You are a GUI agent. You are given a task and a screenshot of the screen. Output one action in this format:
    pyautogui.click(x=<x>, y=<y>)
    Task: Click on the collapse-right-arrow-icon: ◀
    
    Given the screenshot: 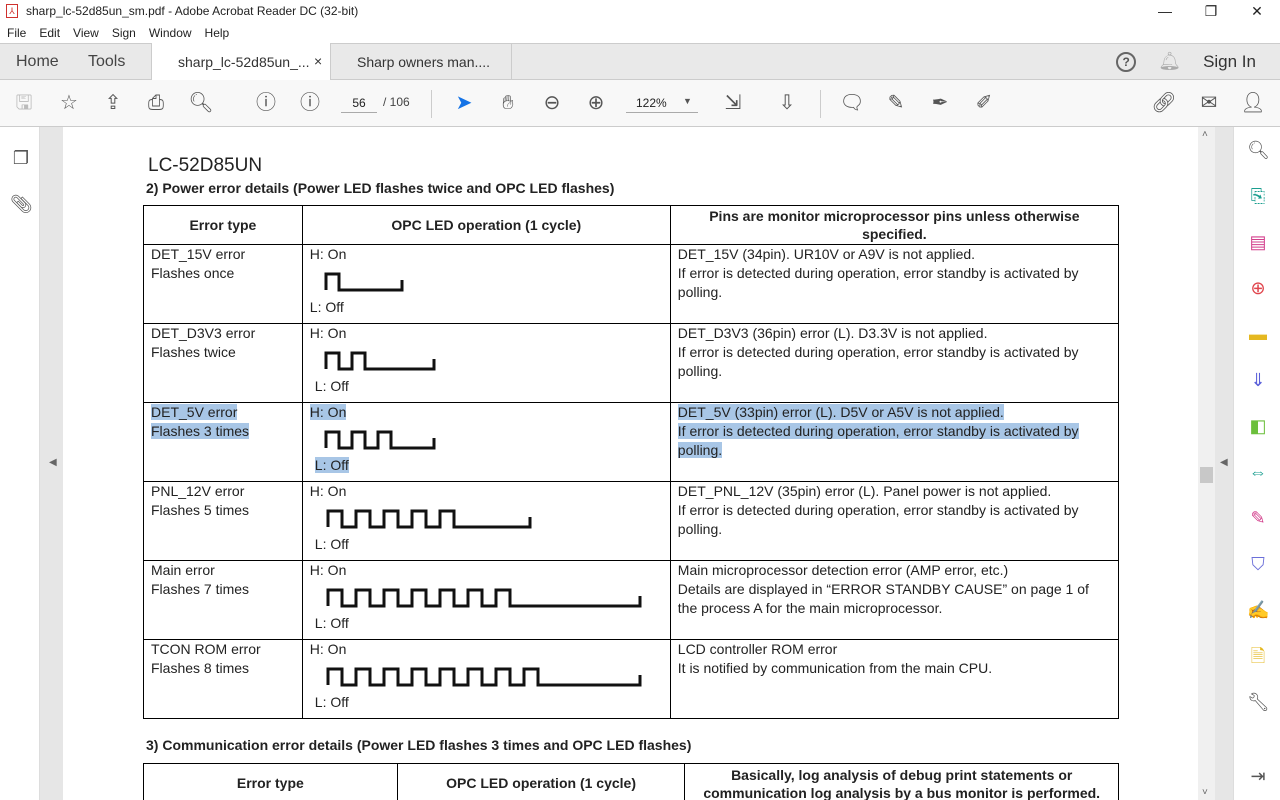 What is the action you would take?
    pyautogui.click(x=1224, y=462)
    